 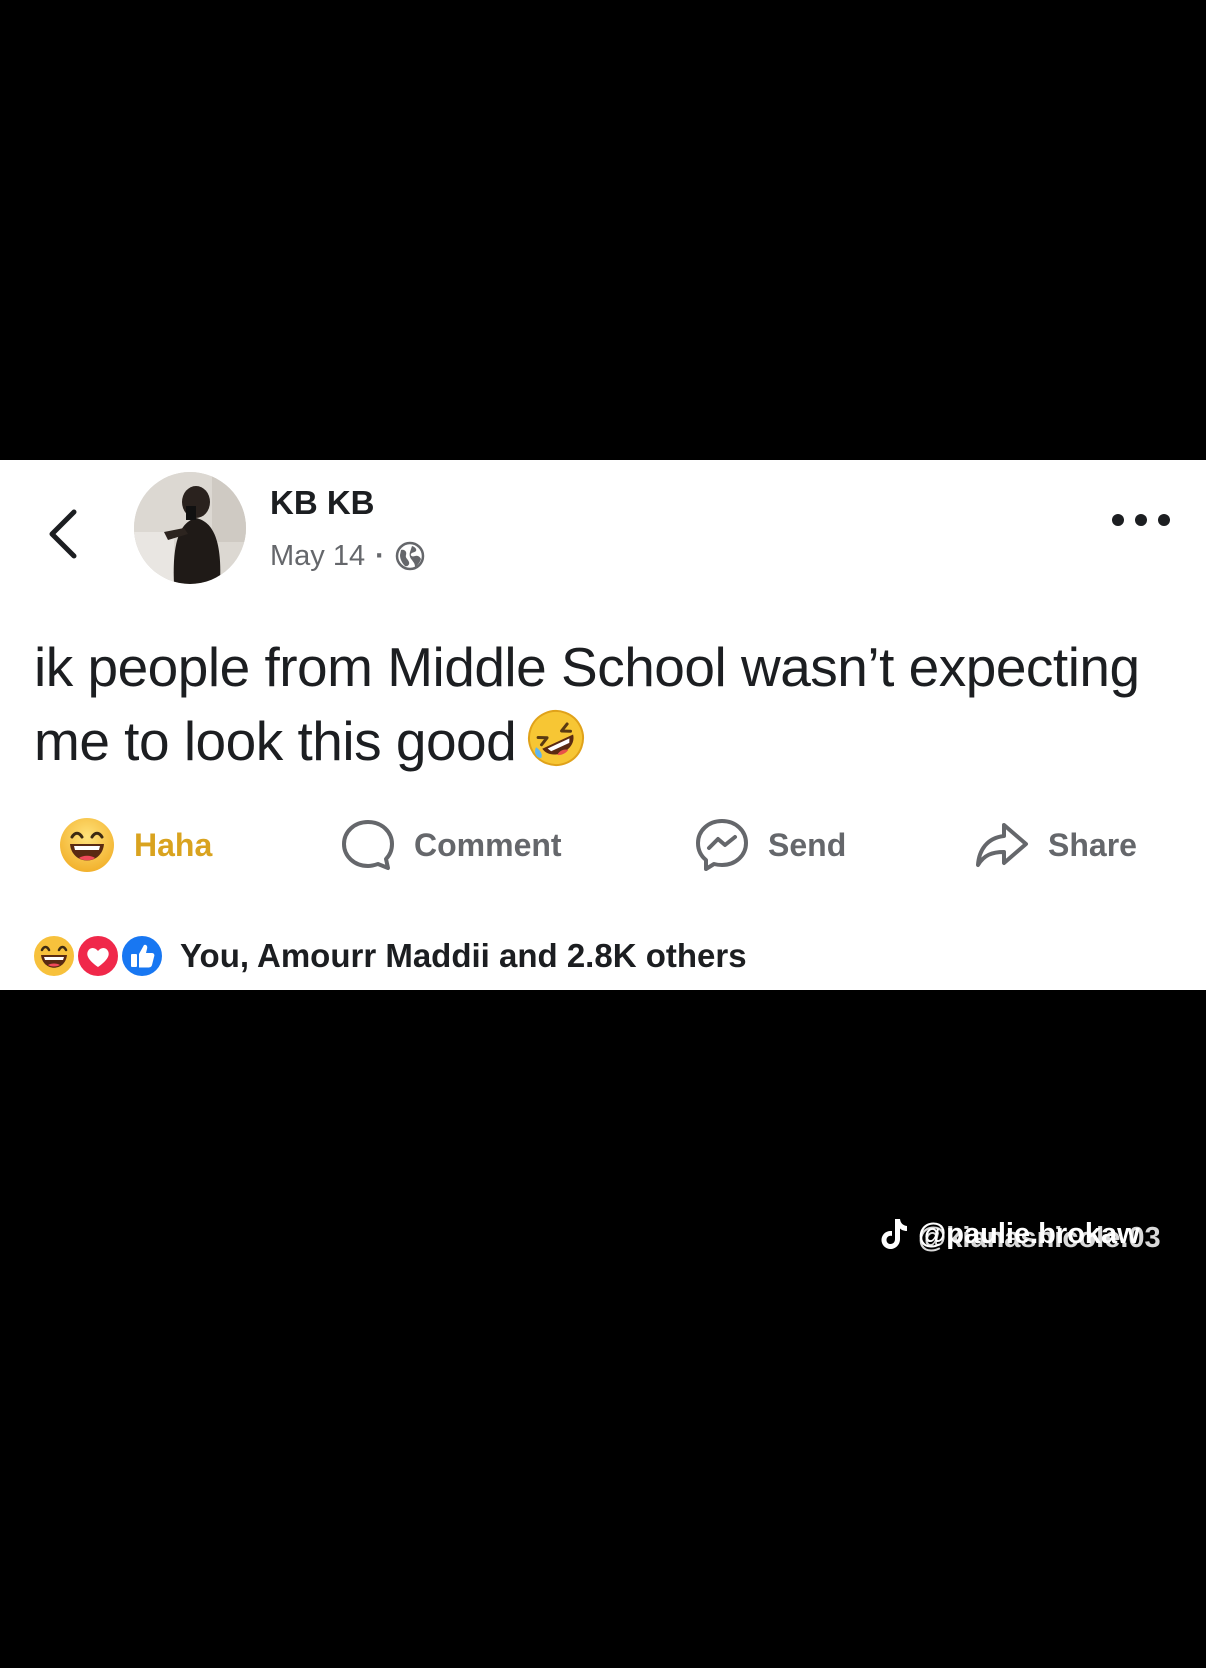 I want to click on reaction-icons, so click(x=100, y=956).